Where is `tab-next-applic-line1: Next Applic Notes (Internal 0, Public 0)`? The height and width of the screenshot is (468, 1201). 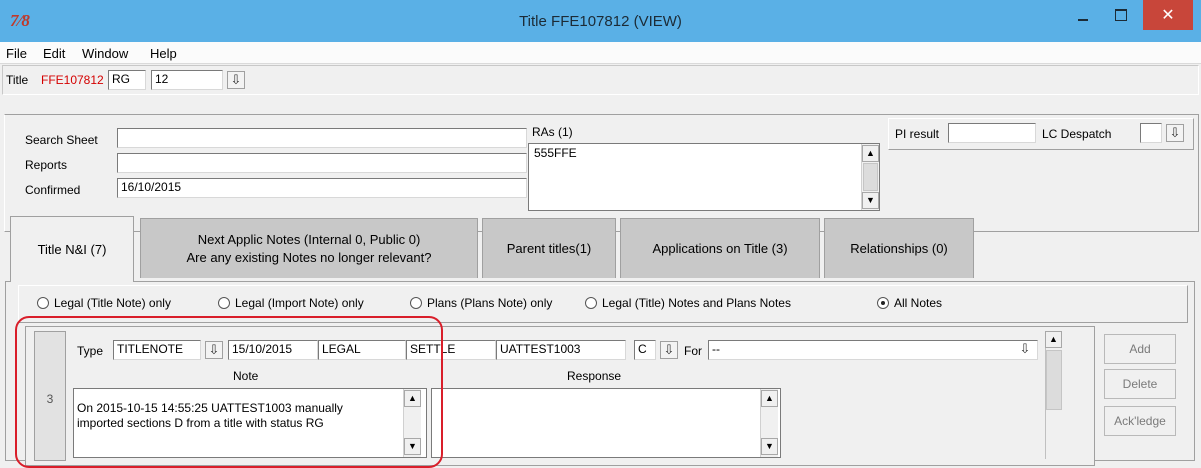 tab-next-applic-line1: Next Applic Notes (Internal 0, Public 0) is located at coordinates (309, 239).